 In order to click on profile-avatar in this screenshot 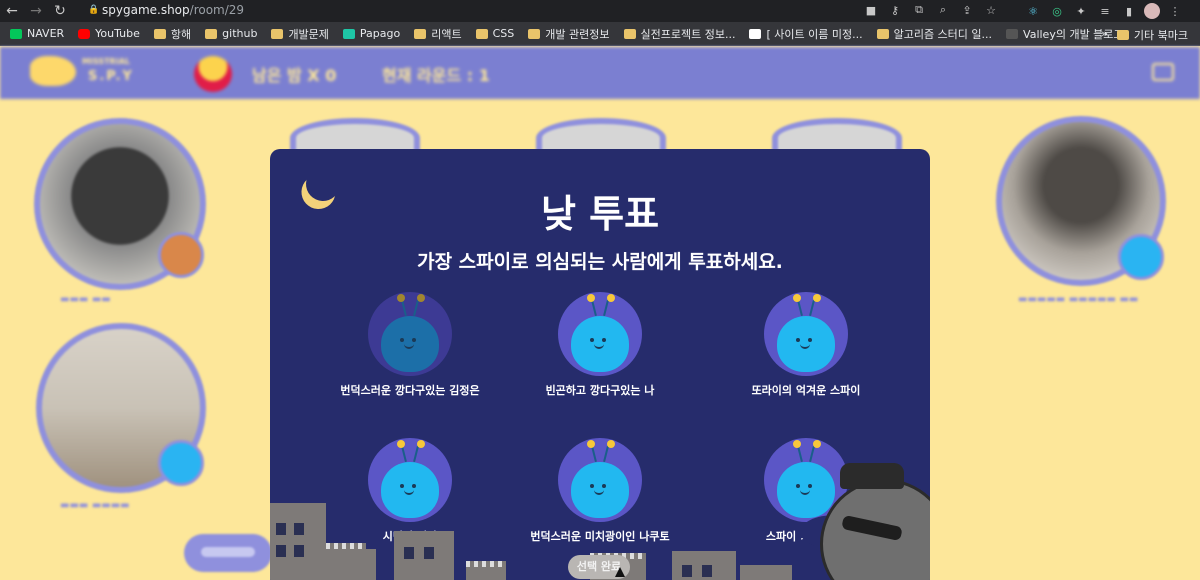, I will do `click(1152, 11)`.